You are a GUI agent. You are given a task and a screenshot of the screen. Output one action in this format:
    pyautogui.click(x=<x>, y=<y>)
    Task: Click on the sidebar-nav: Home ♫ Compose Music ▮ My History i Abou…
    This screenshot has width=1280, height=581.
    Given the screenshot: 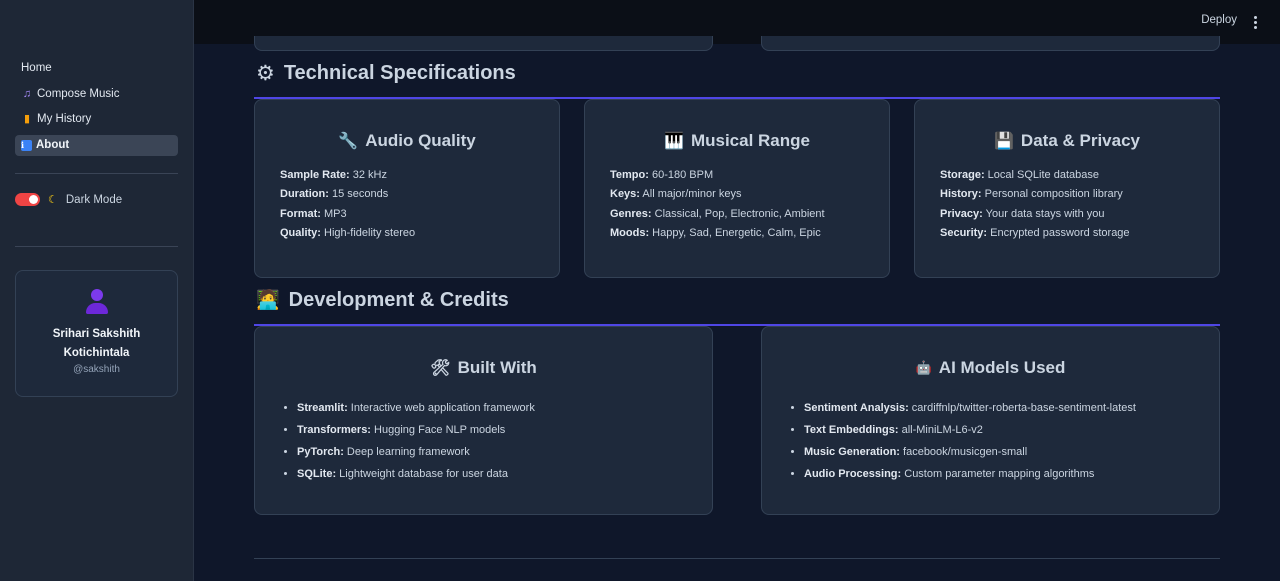 What is the action you would take?
    pyautogui.click(x=96, y=109)
    